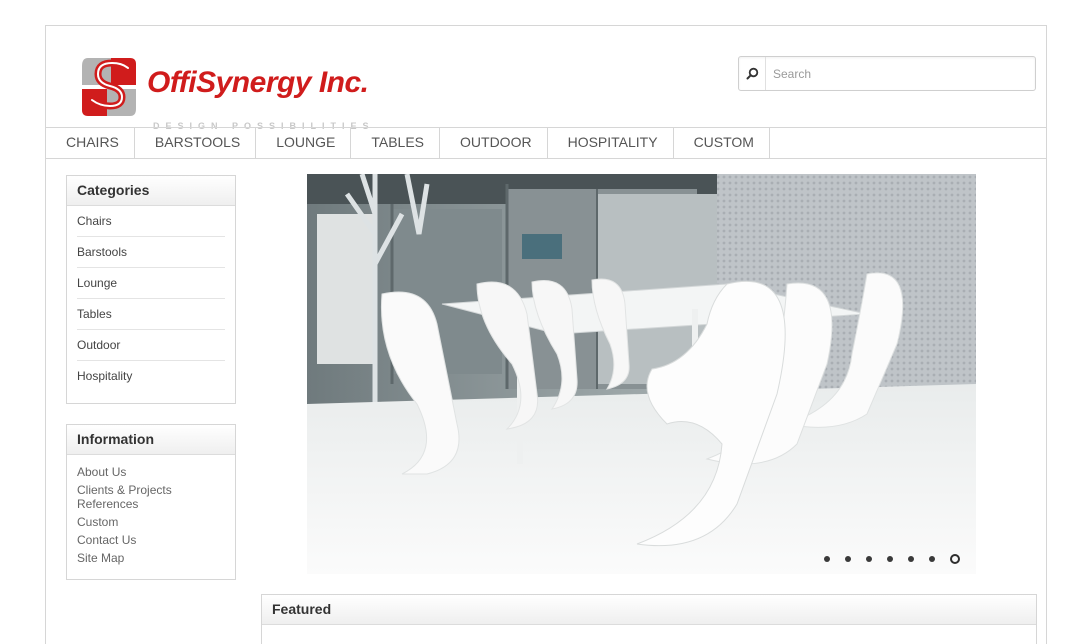 This screenshot has height=644, width=1089. What do you see at coordinates (196, 143) in the screenshot?
I see `nav-item-barstools: BARSTOOLS` at bounding box center [196, 143].